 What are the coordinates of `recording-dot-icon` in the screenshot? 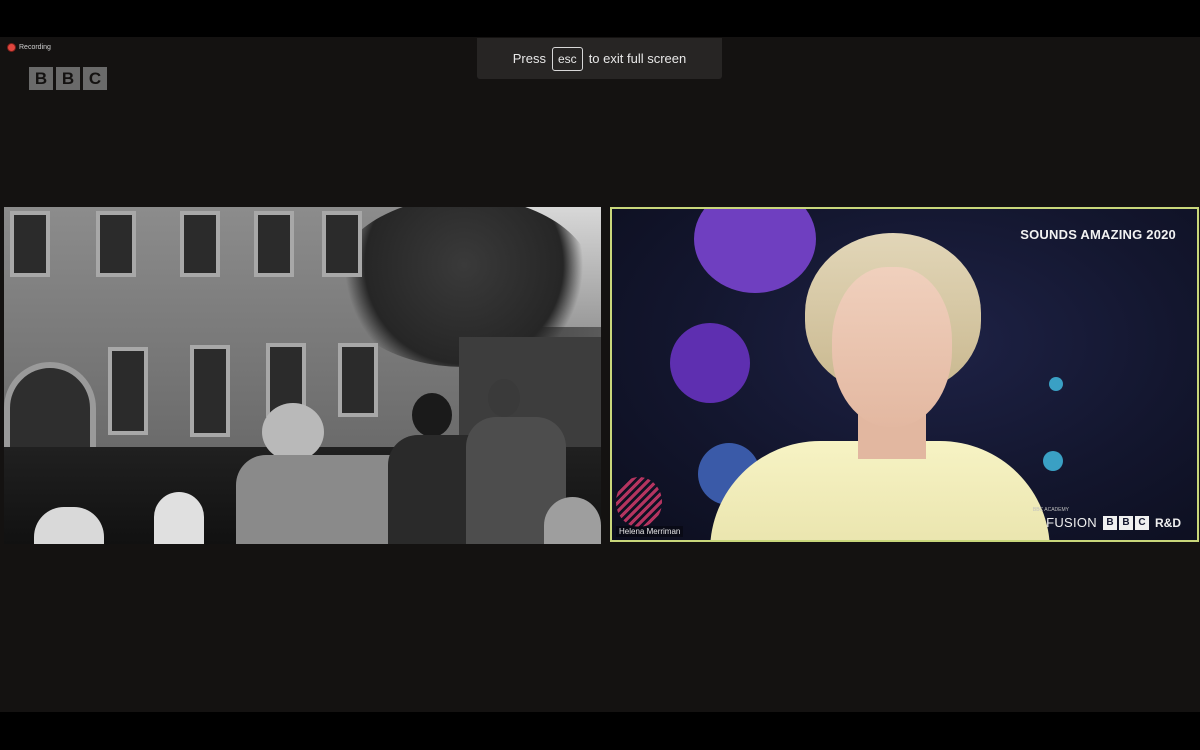 It's located at (11, 47).